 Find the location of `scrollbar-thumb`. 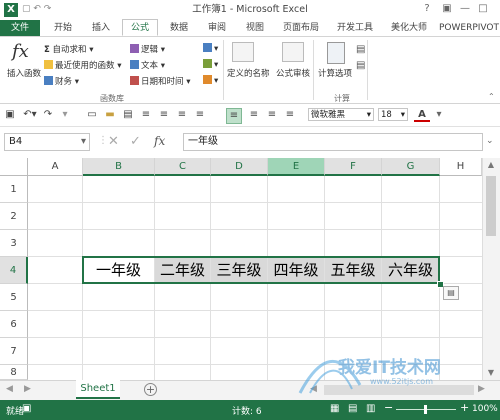

scrollbar-thumb is located at coordinates (491, 206).